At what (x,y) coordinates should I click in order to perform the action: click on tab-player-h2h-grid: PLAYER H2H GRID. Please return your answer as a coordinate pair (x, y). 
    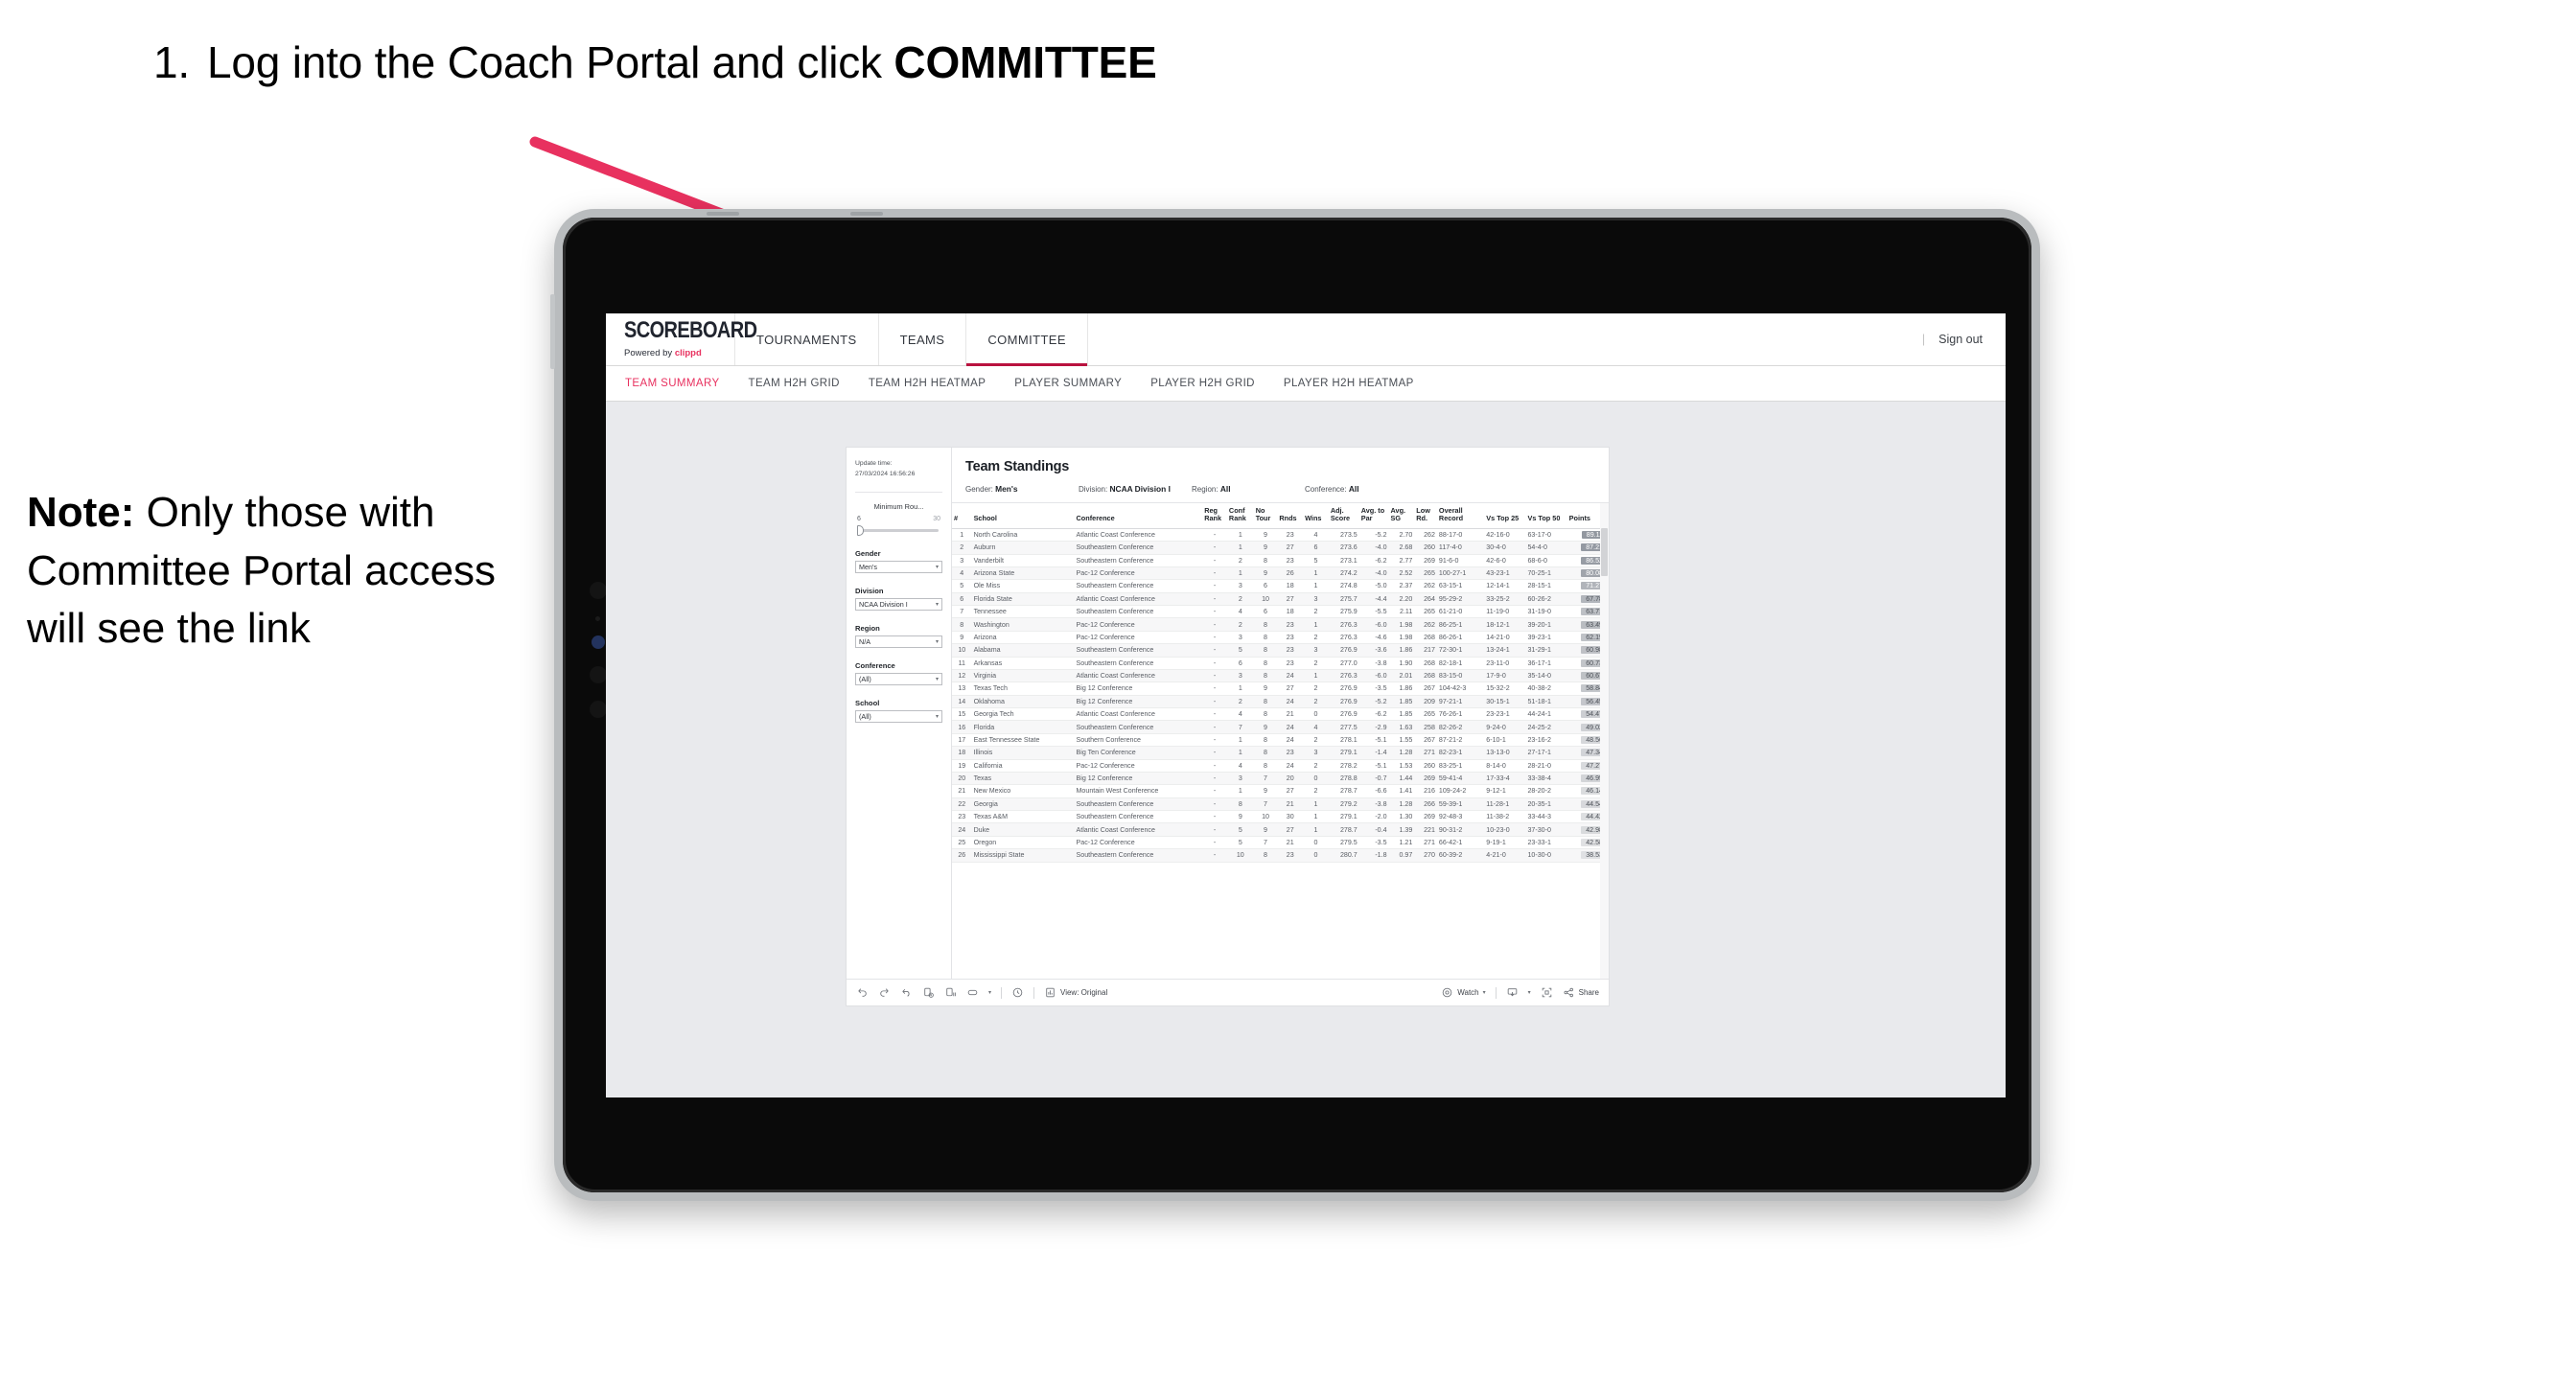
    Looking at the image, I should click on (1202, 383).